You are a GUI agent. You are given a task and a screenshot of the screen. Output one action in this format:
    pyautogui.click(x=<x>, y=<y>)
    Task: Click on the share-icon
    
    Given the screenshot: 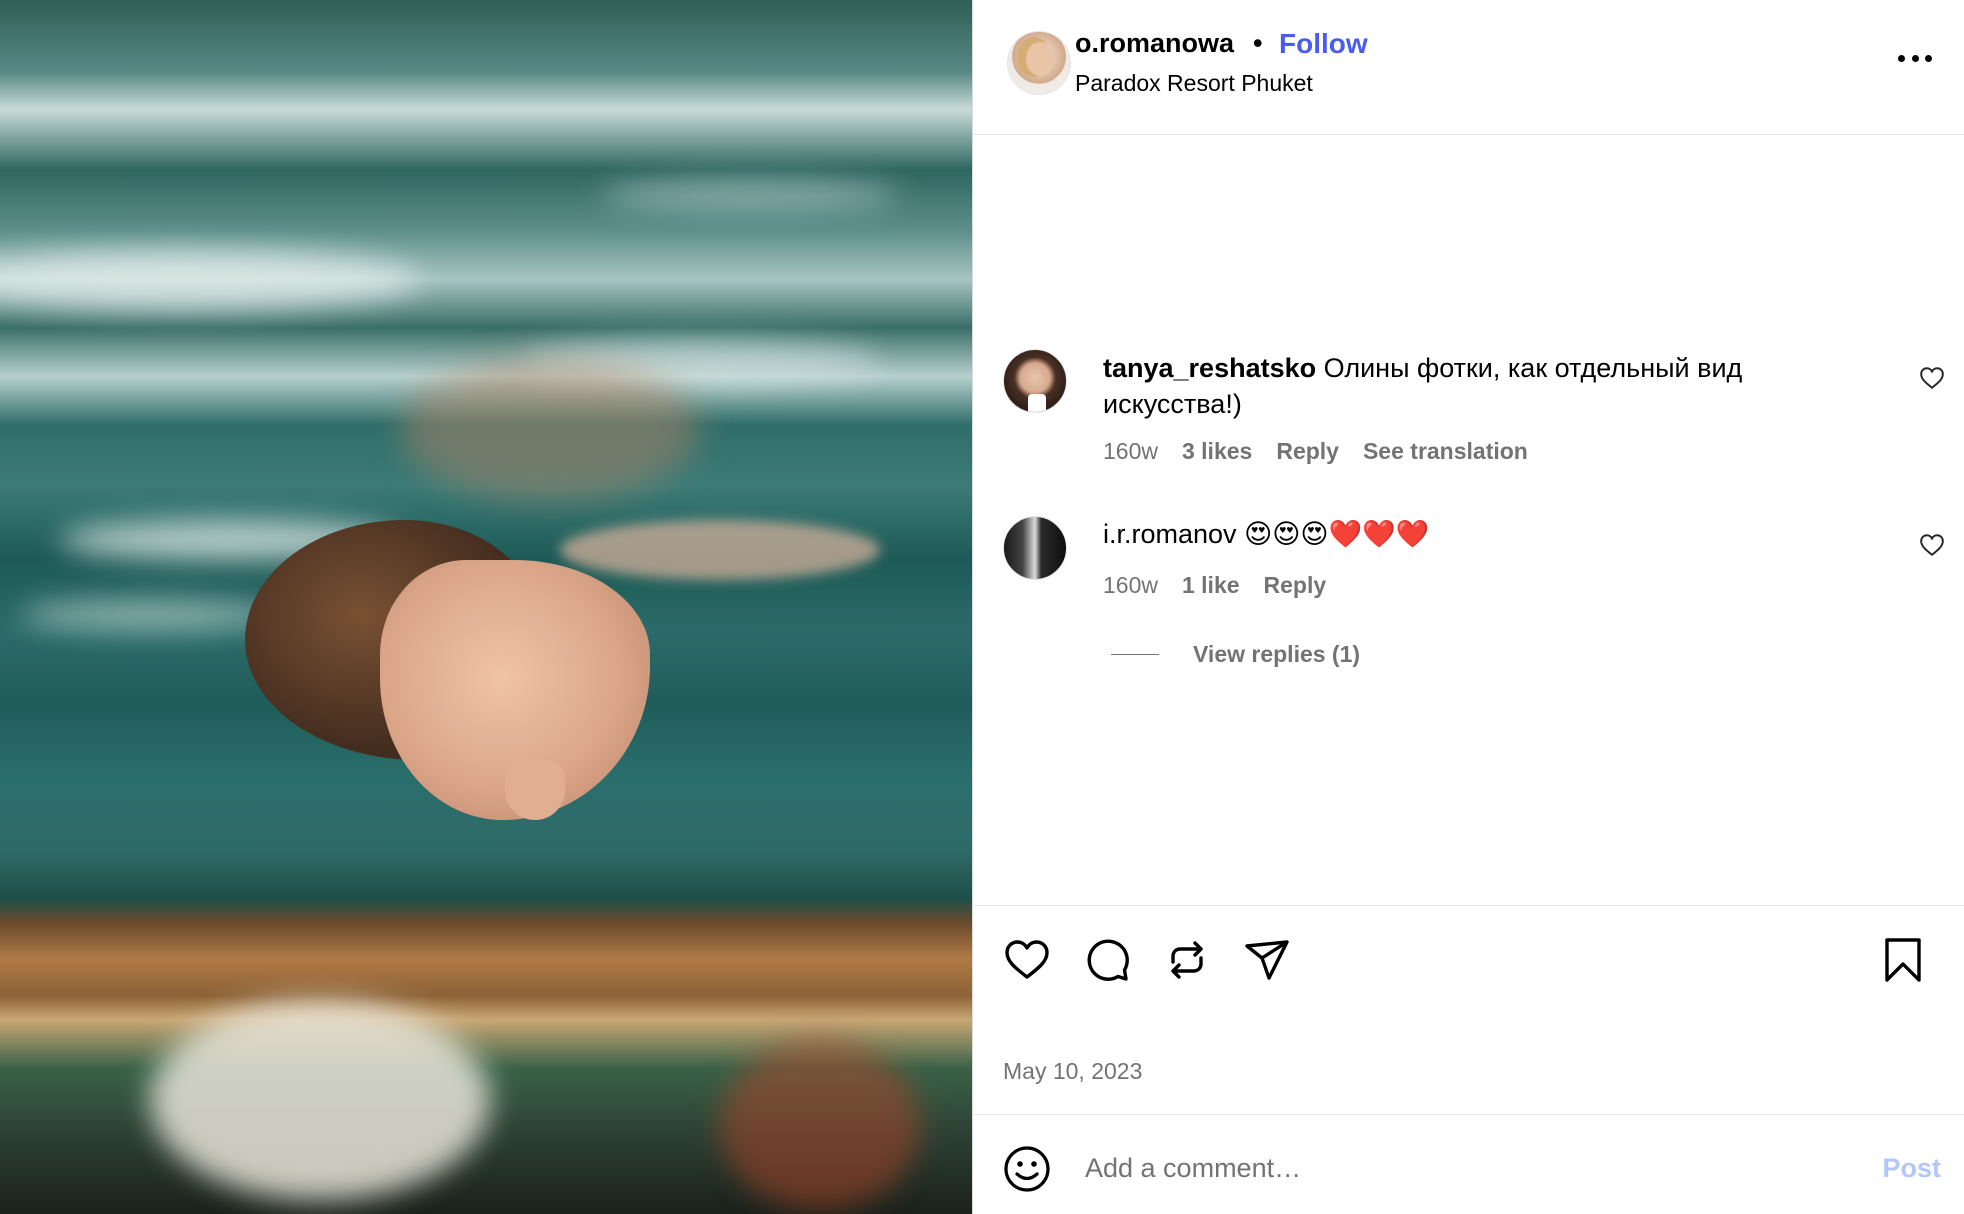 What is the action you would take?
    pyautogui.click(x=1267, y=960)
    